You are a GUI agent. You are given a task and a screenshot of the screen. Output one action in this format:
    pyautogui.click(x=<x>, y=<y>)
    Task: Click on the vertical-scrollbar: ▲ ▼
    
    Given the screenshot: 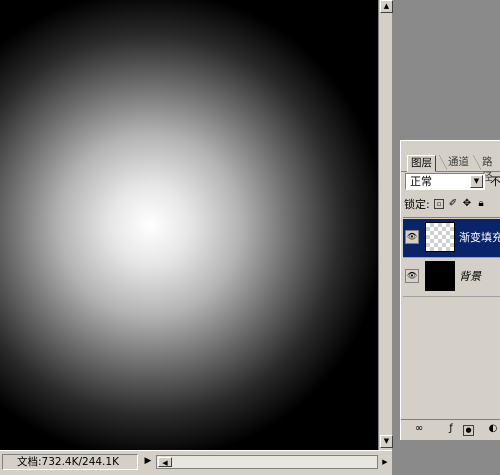 What is the action you would take?
    pyautogui.click(x=385, y=225)
    